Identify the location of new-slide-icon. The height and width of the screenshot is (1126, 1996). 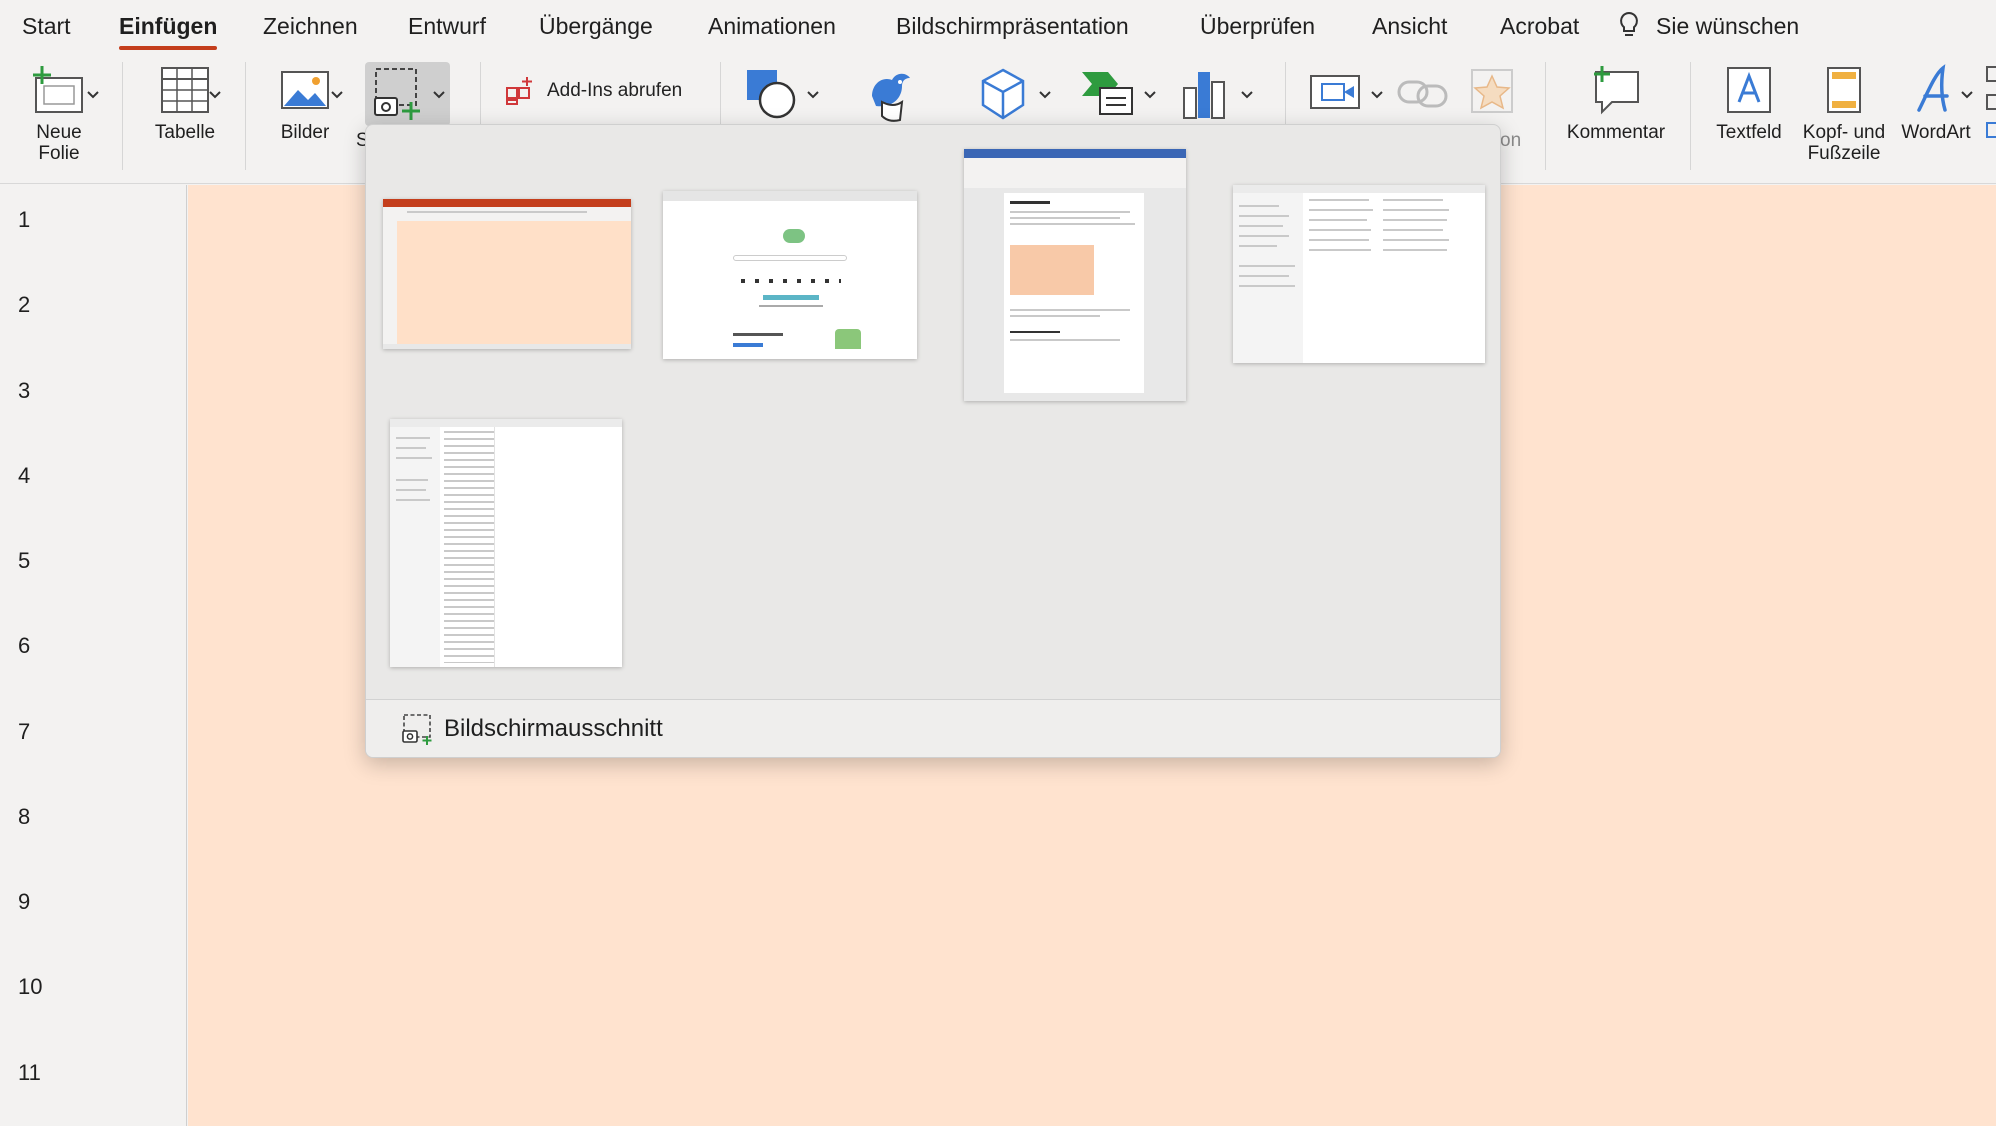
(58, 89).